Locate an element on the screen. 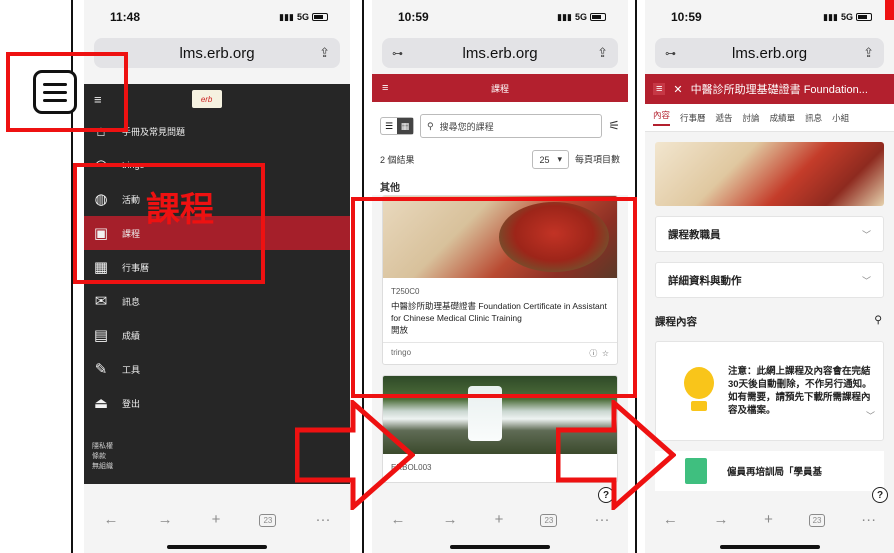  help-icon: ? is located at coordinates (880, 495).